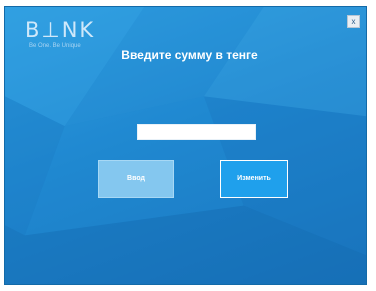  I want to click on close-button: x, so click(353, 21).